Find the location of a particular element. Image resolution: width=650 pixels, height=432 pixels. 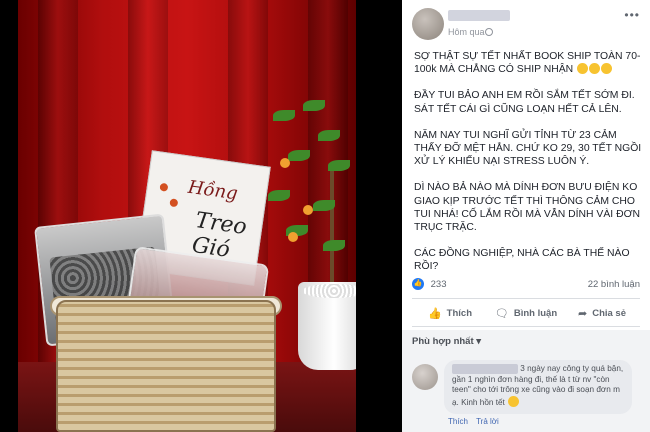

like-button: 👍 Thích is located at coordinates (450, 313).